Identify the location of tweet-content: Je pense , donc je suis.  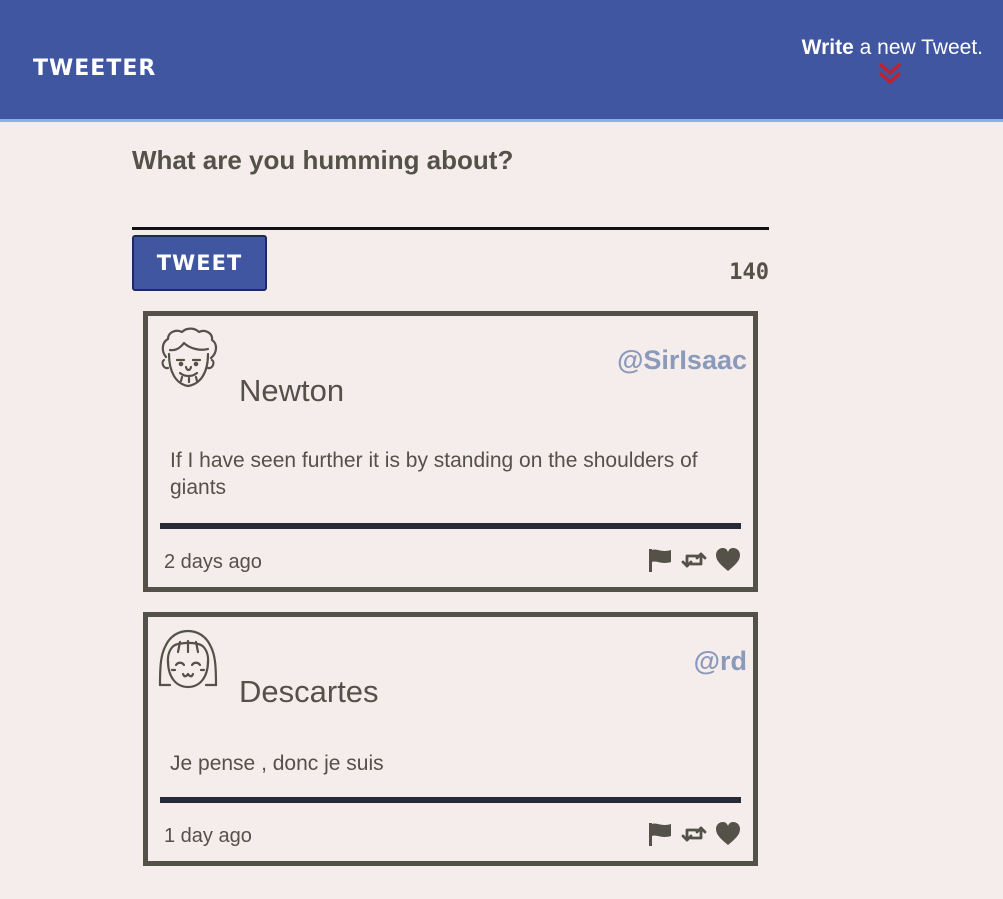
(277, 763).